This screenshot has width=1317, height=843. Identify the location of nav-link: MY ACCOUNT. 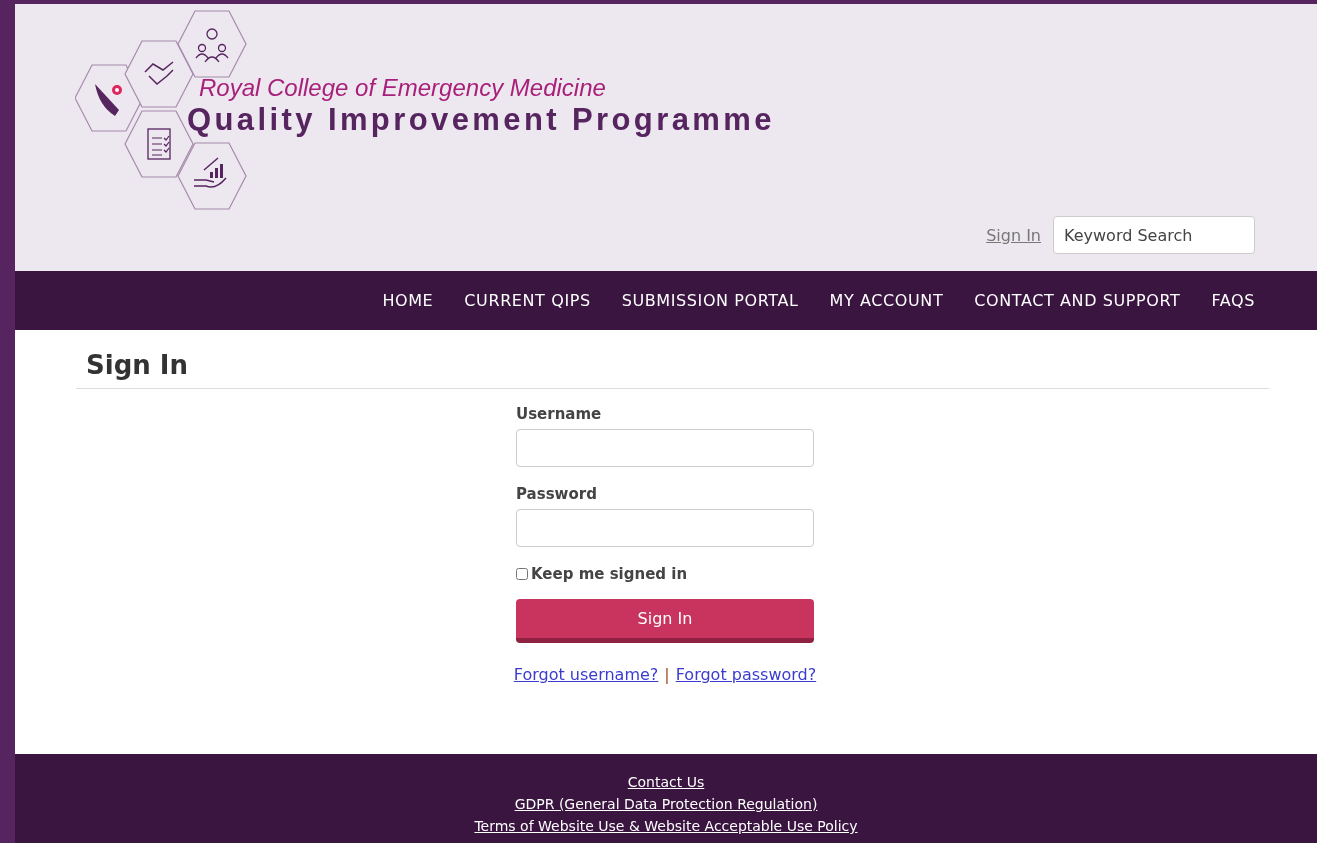
(886, 300).